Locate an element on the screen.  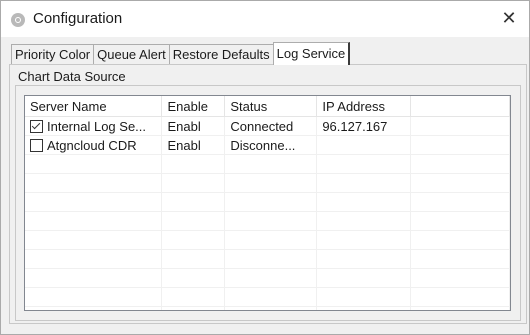
column-header-status: Status is located at coordinates (271, 106).